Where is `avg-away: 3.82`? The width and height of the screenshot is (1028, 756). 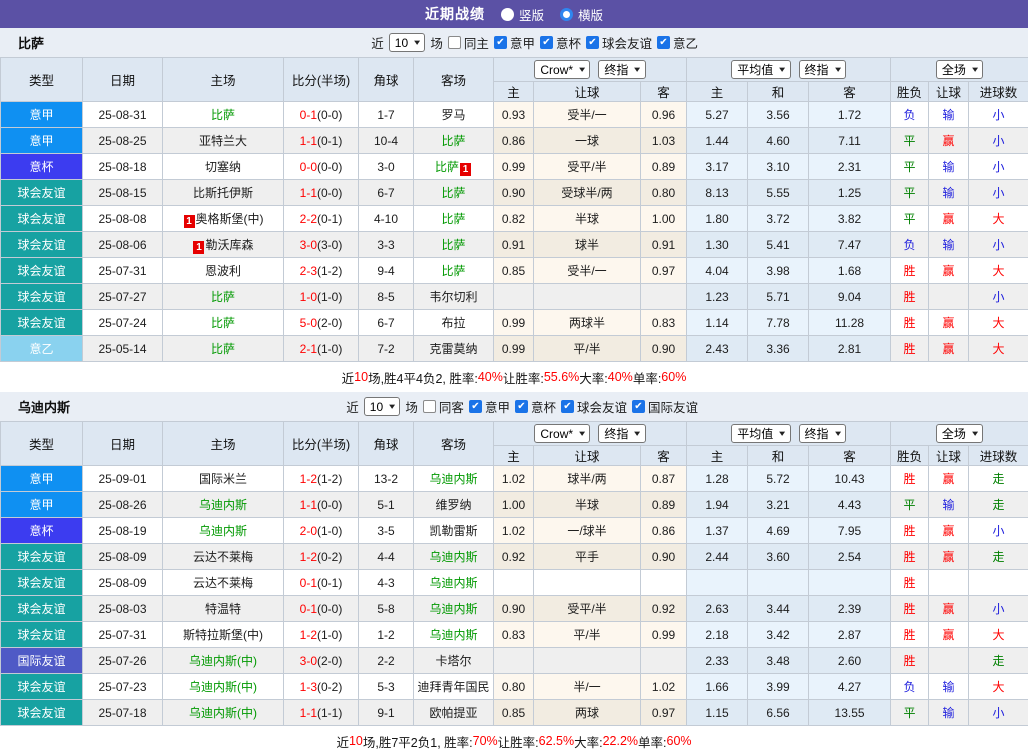 avg-away: 3.82 is located at coordinates (850, 219).